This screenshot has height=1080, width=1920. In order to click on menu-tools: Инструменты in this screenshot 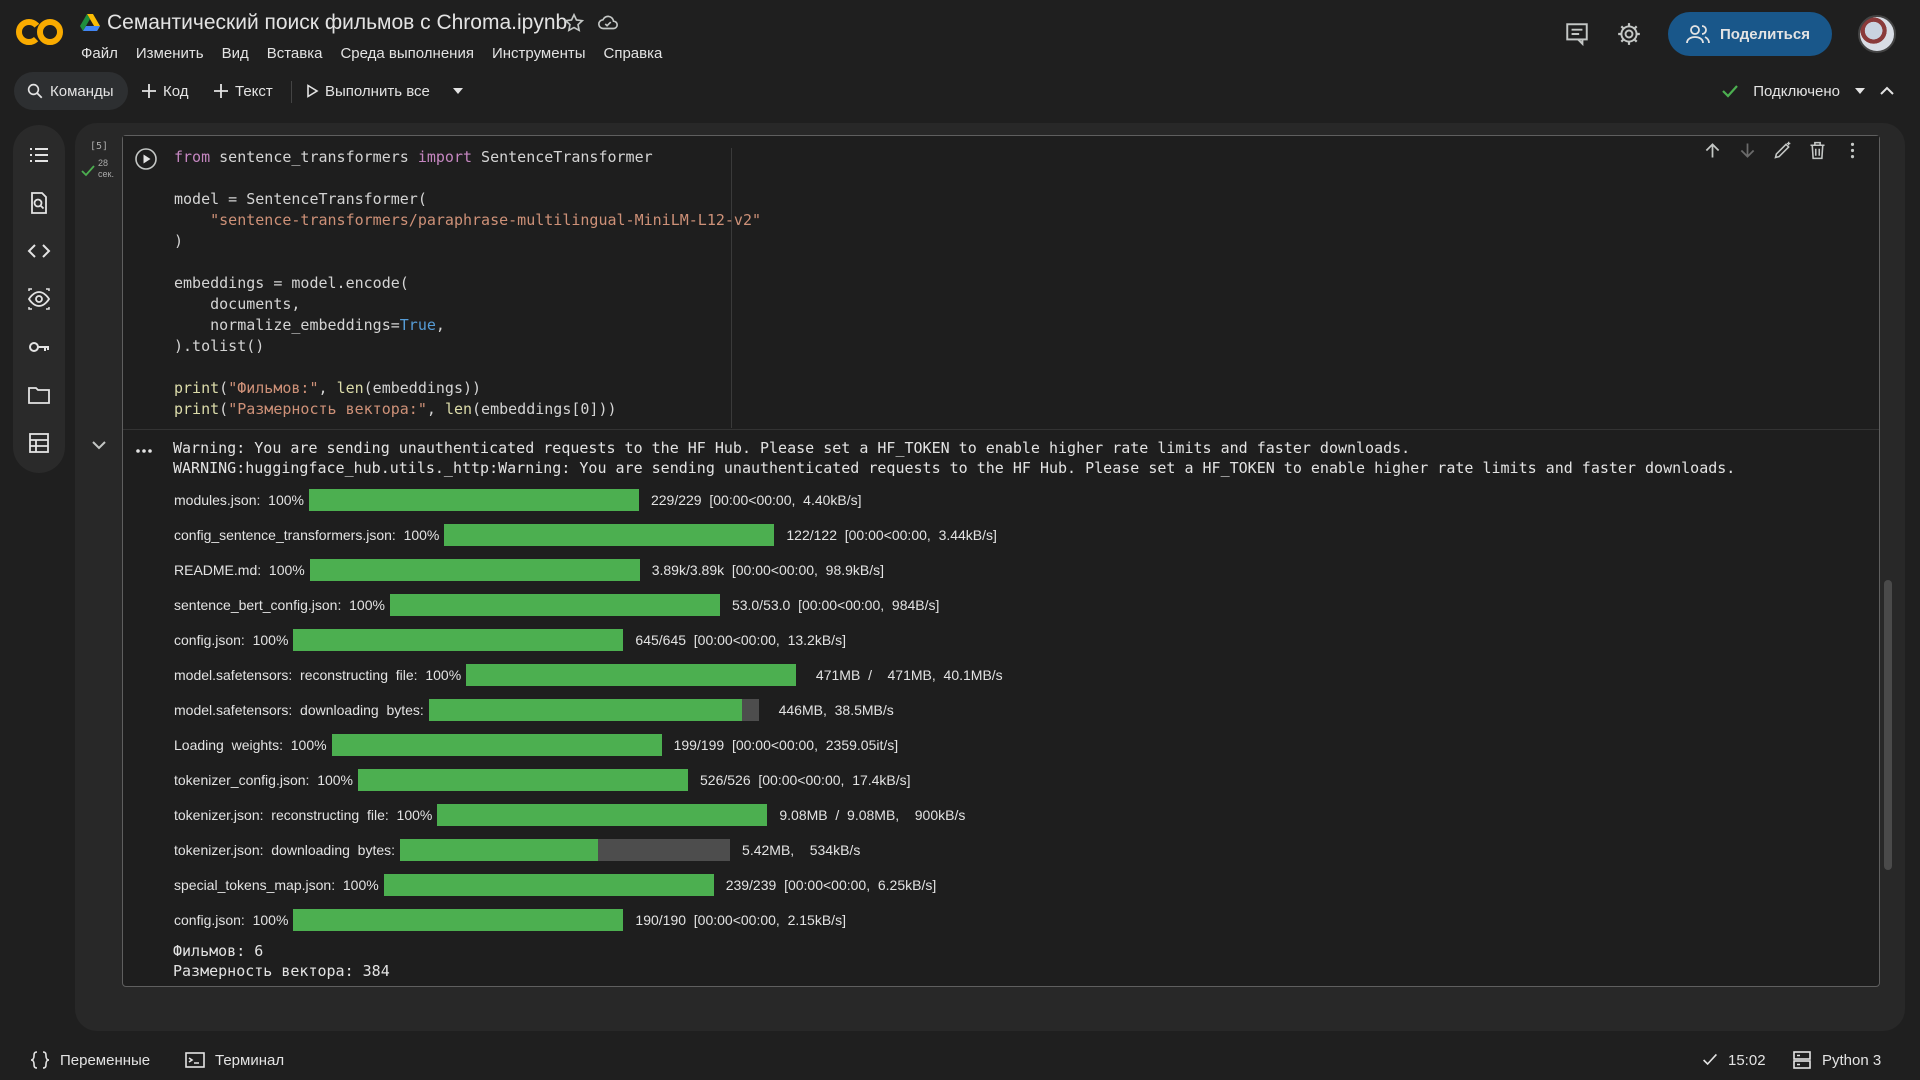, I will do `click(539, 53)`.